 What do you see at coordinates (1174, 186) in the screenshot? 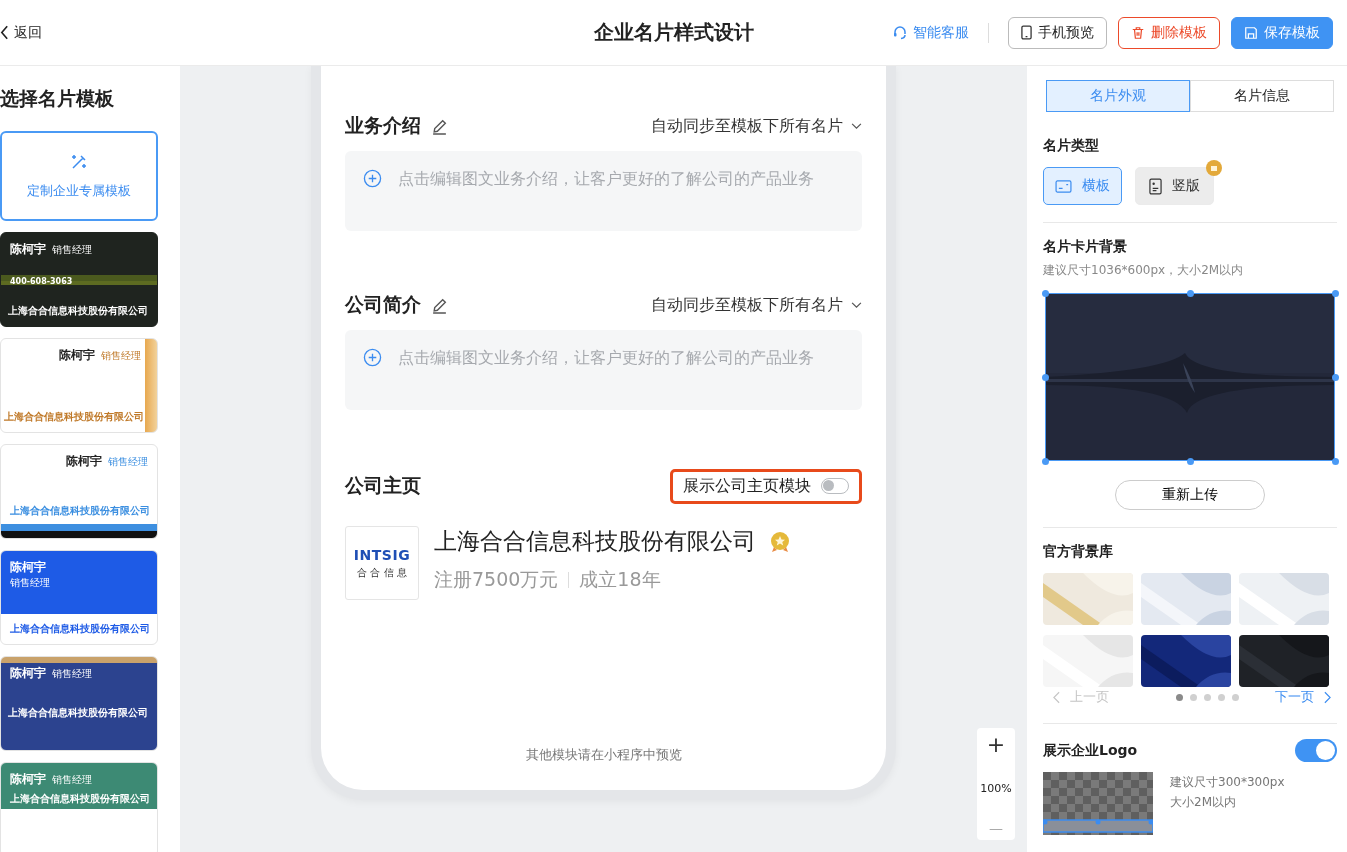
I see `card-type-option: 竖版` at bounding box center [1174, 186].